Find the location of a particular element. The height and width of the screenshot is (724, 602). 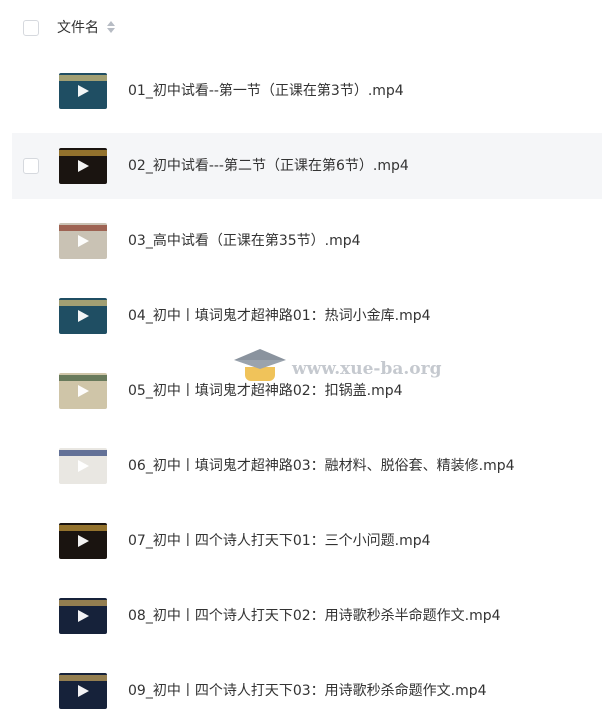

file-row: 09_初中丨四个诗人打天下03：用诗歌秒杀命题作文.mp4 is located at coordinates (307, 691).